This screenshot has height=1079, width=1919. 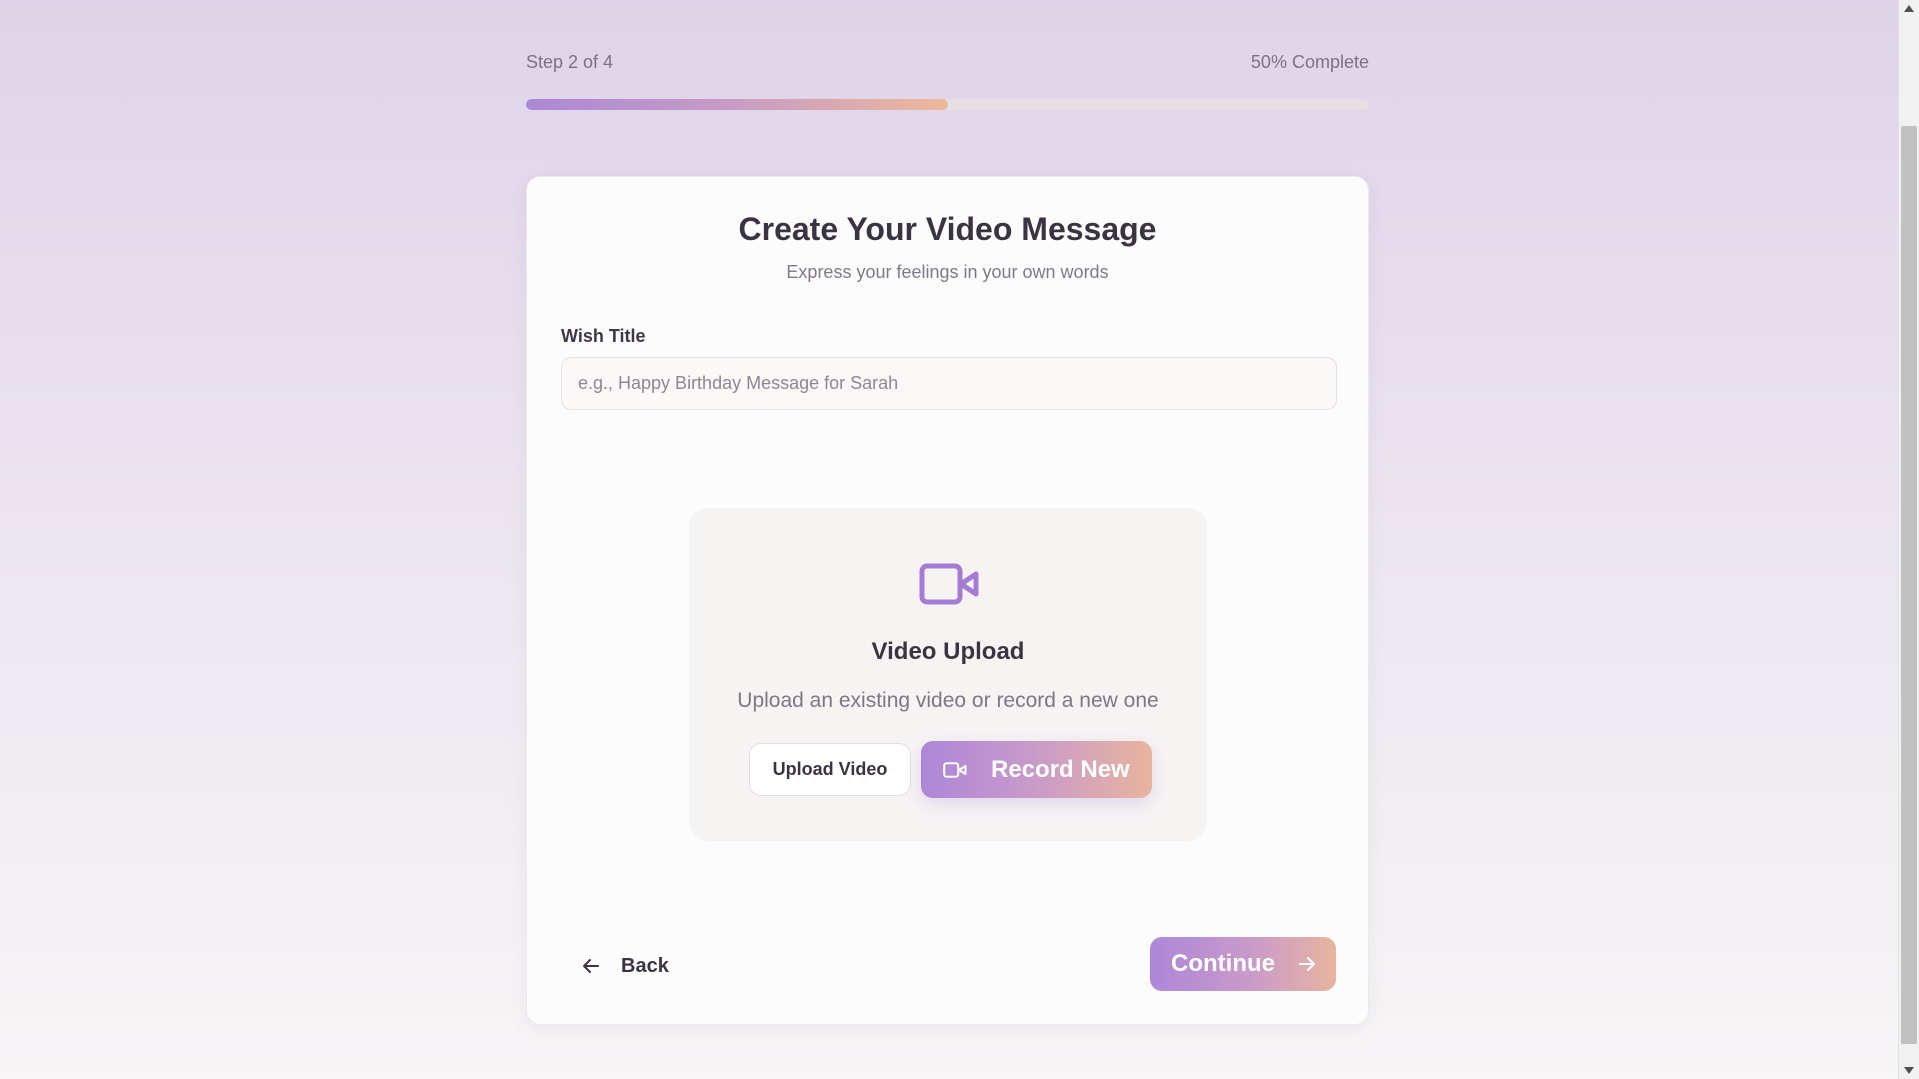 I want to click on wish-title-label: Wish Title, so click(x=603, y=336).